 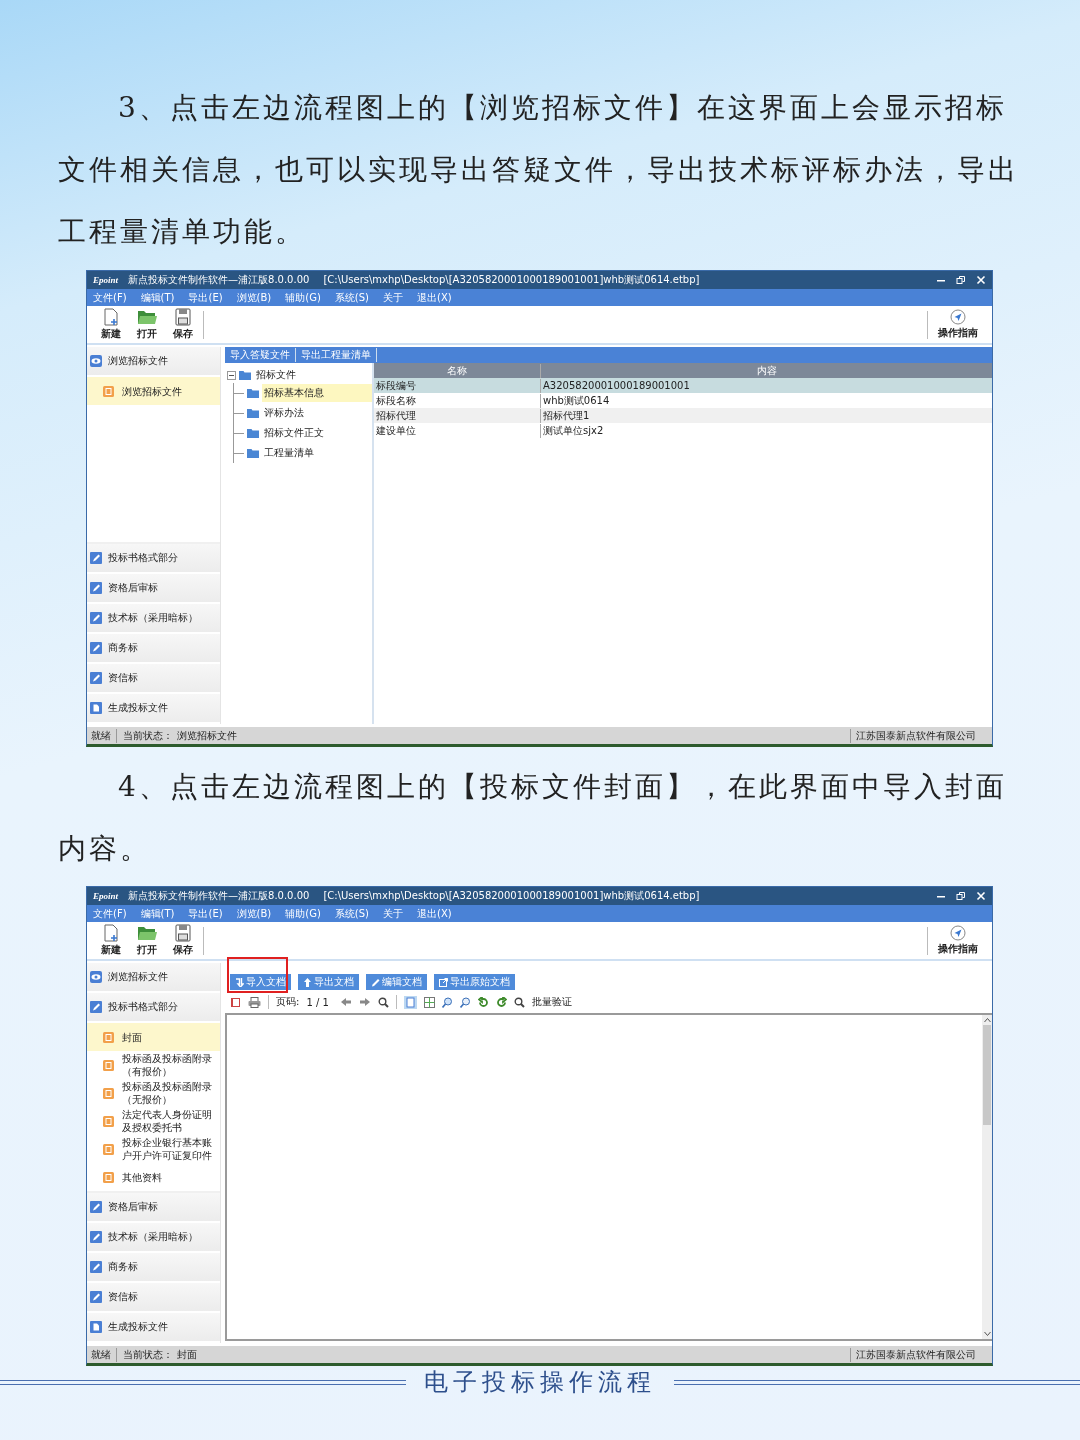 I want to click on scrollbar, so click(x=987, y=1177).